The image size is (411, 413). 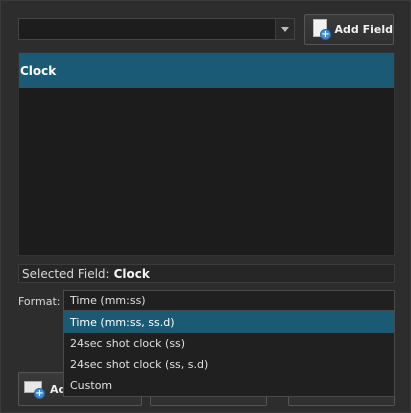 What do you see at coordinates (284, 29) in the screenshot?
I see `dropdown-arrow-icon` at bounding box center [284, 29].